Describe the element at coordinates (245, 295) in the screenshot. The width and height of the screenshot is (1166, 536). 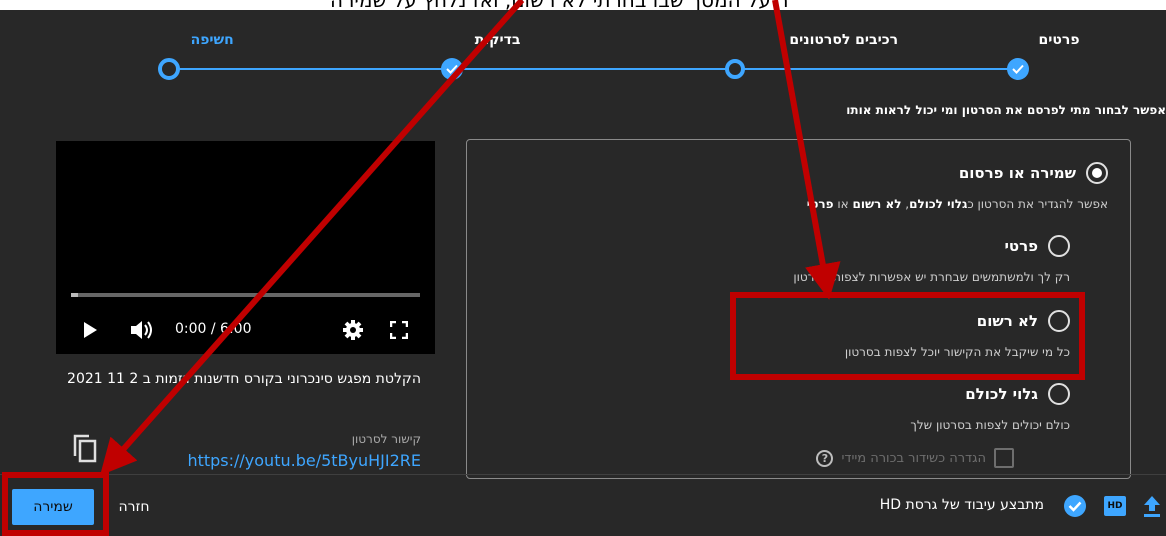
I see `video-progress-bar` at that location.